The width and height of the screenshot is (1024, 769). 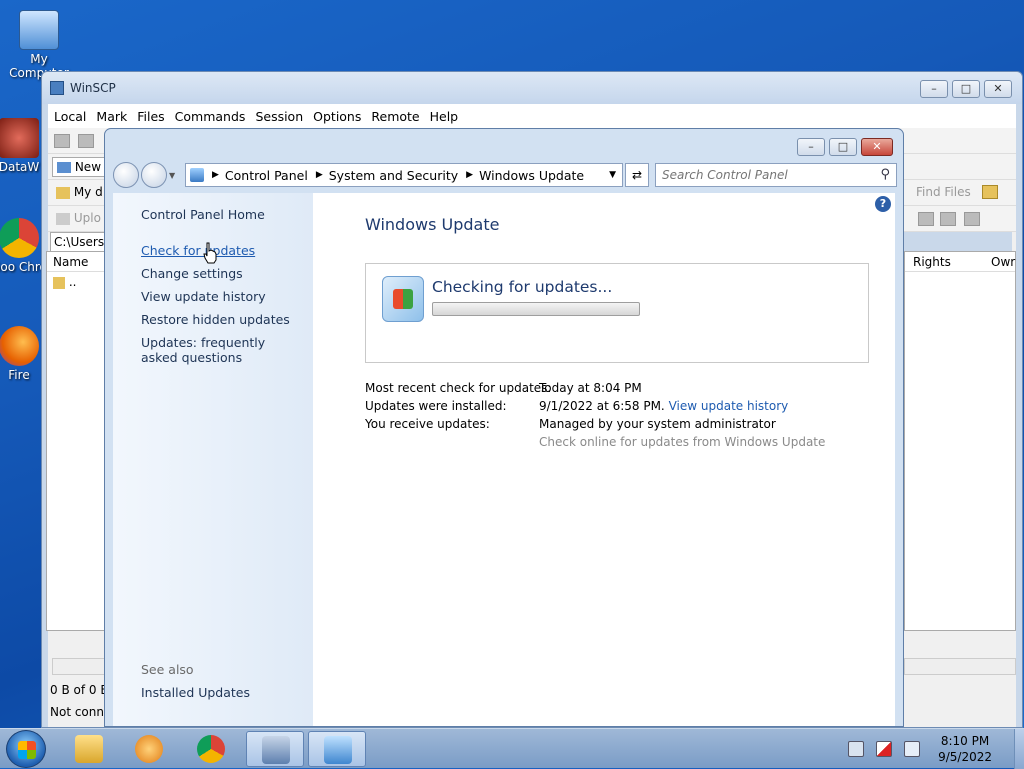 I want to click on upload-button: Uplo, so click(x=78, y=218).